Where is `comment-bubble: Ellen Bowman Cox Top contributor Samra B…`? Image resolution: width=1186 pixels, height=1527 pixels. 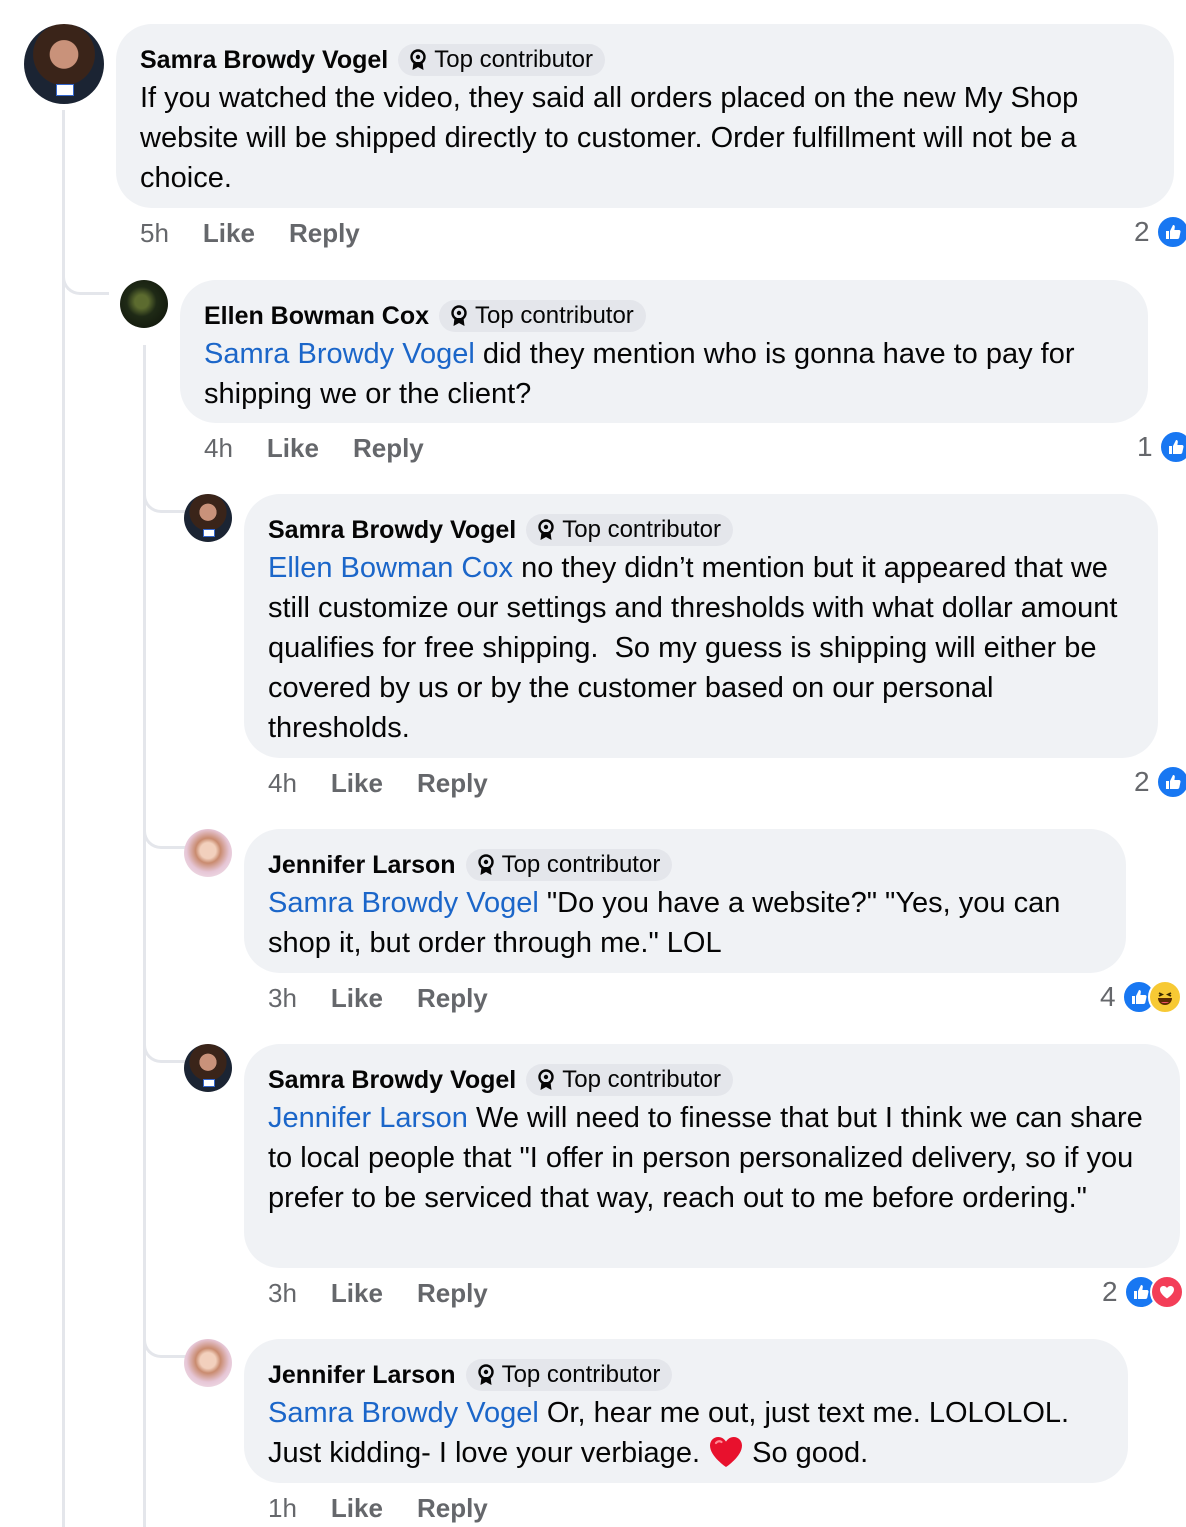
comment-bubble: Ellen Bowman Cox Top contributor Samra B… is located at coordinates (664, 351).